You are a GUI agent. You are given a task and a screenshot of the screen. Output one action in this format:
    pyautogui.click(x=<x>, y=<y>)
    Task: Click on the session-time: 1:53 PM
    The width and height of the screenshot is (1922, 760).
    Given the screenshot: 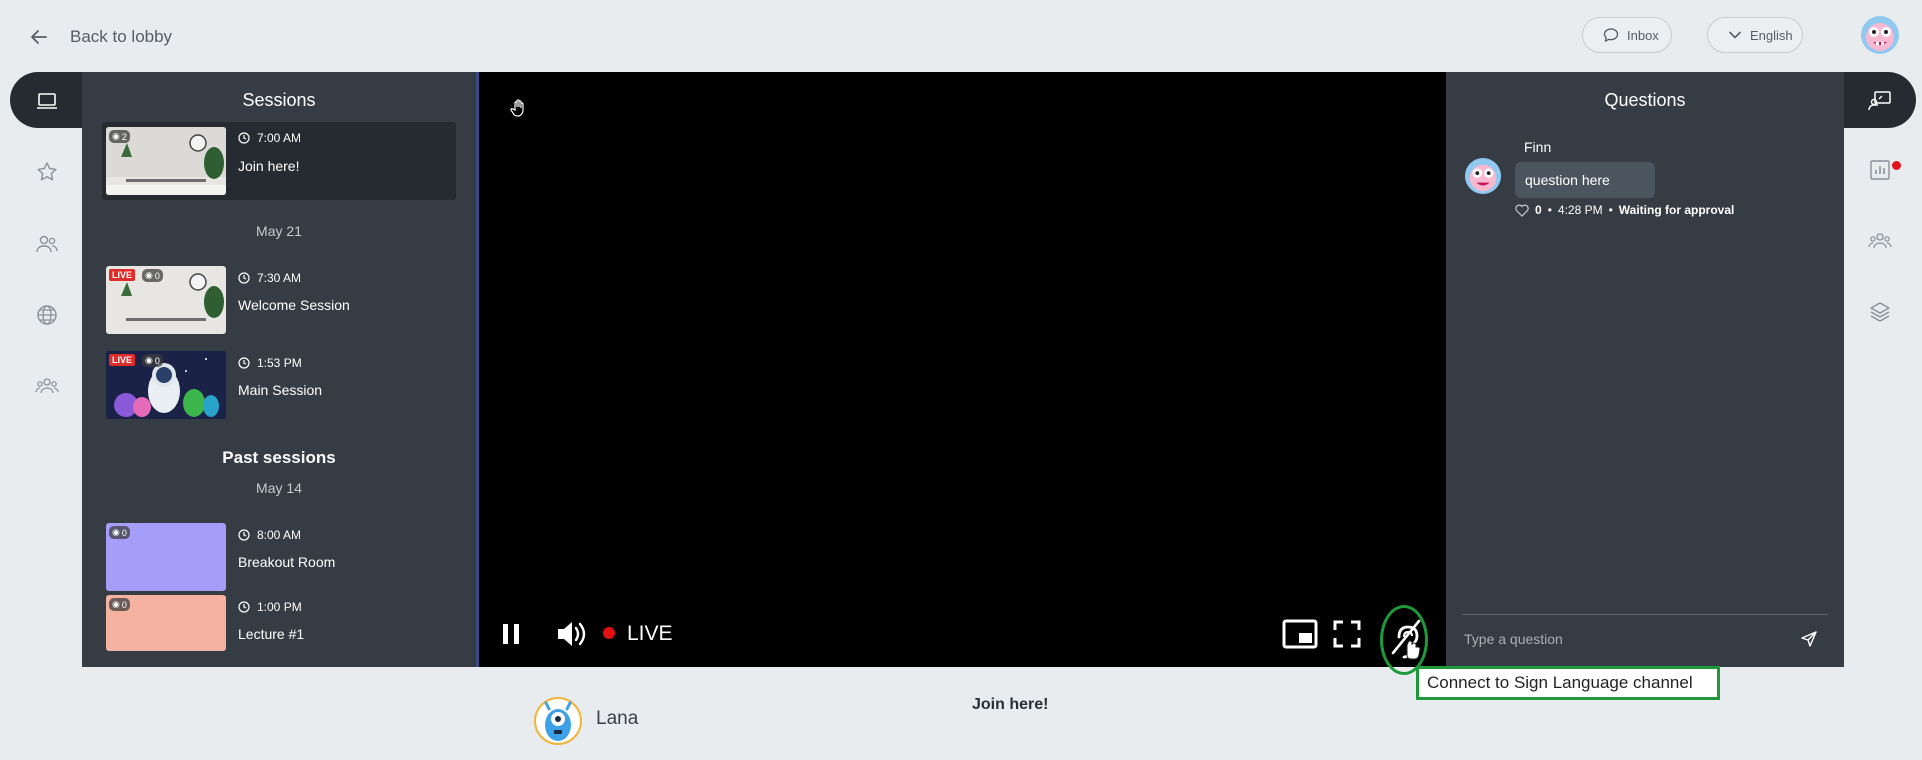 What is the action you would take?
    pyautogui.click(x=270, y=363)
    